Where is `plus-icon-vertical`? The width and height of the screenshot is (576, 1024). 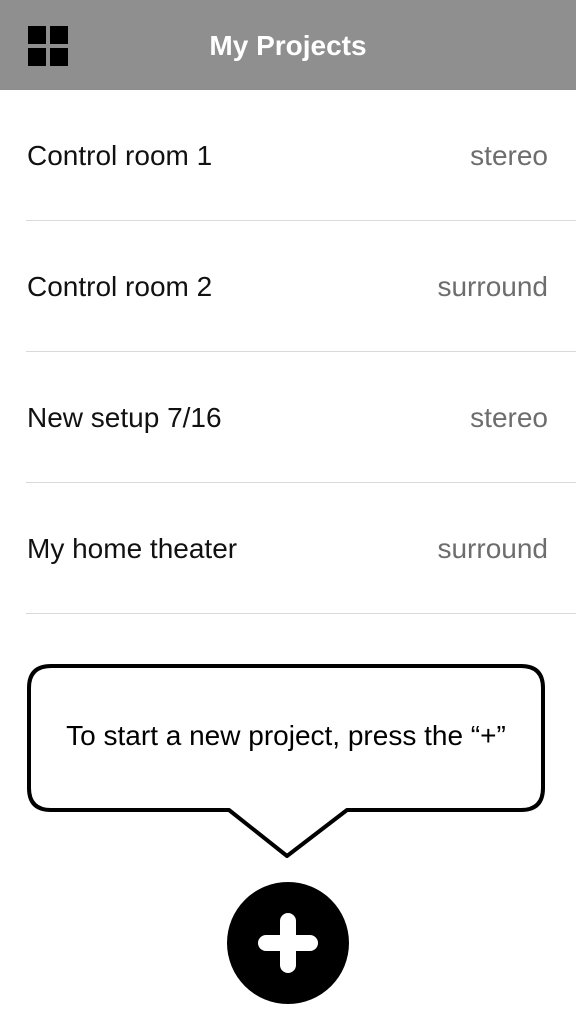 plus-icon-vertical is located at coordinates (288, 943).